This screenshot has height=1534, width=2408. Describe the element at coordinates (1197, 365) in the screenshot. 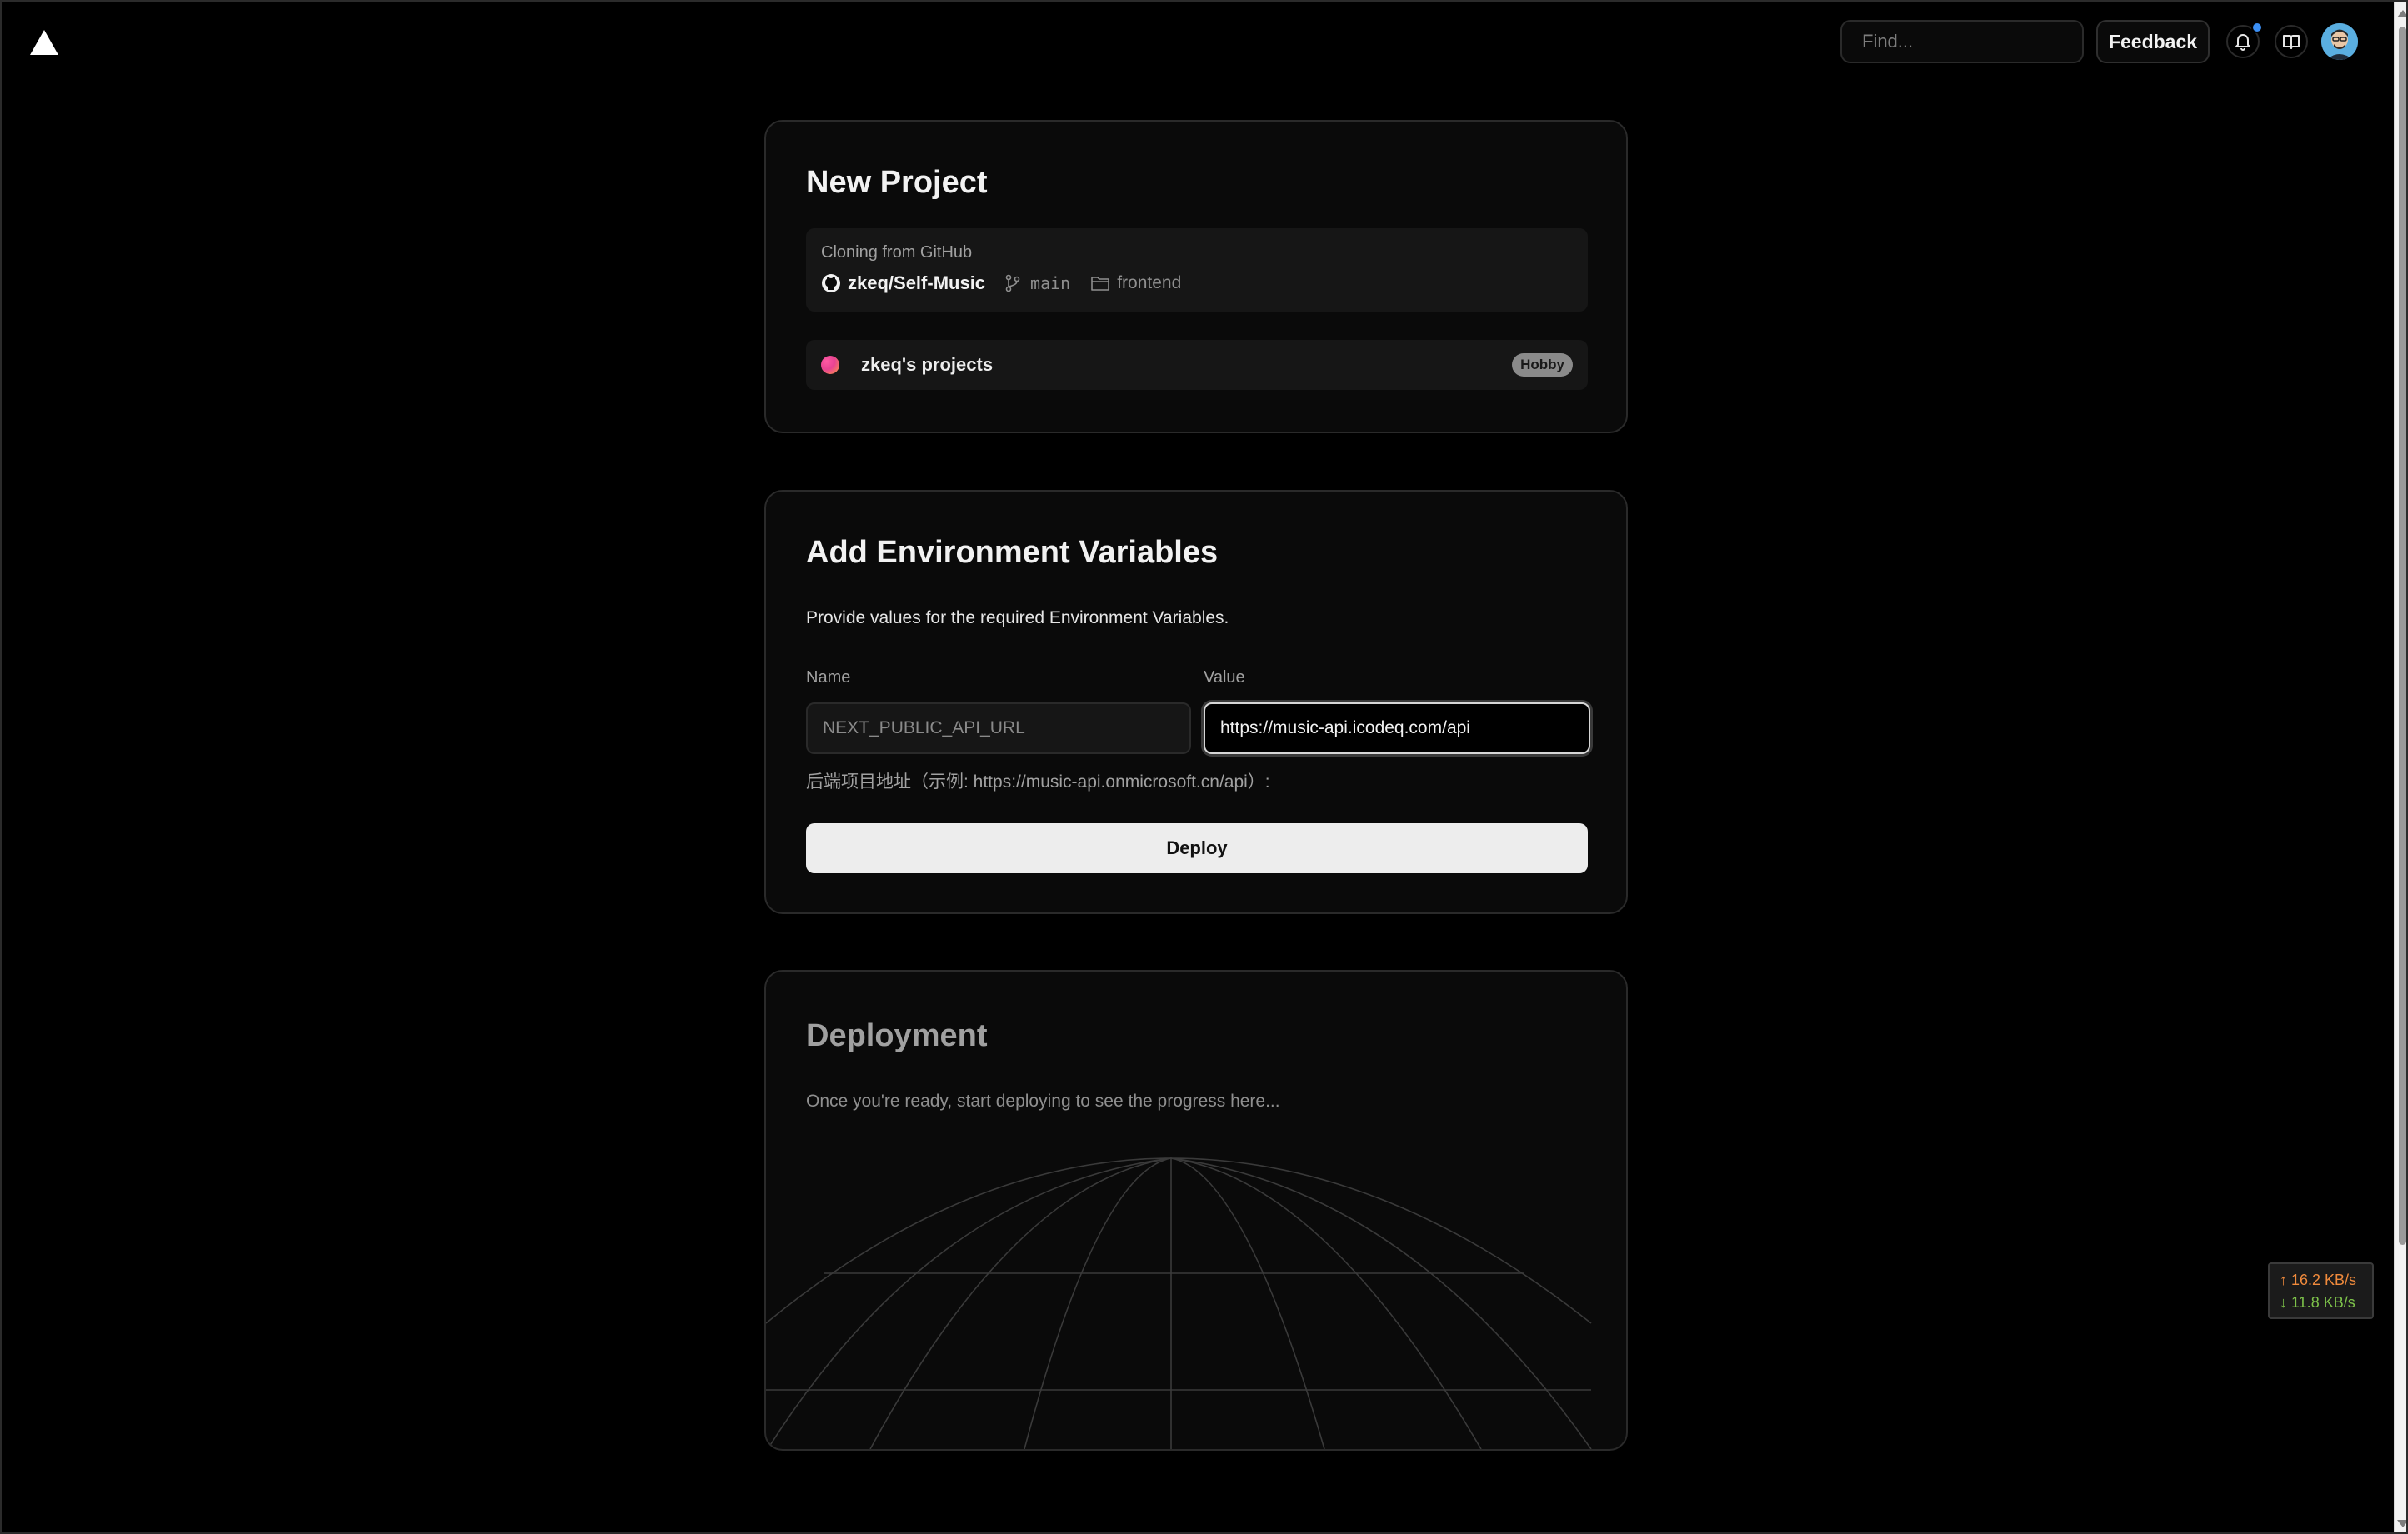

I see `team-selector: zkeq's projects Hobby` at that location.